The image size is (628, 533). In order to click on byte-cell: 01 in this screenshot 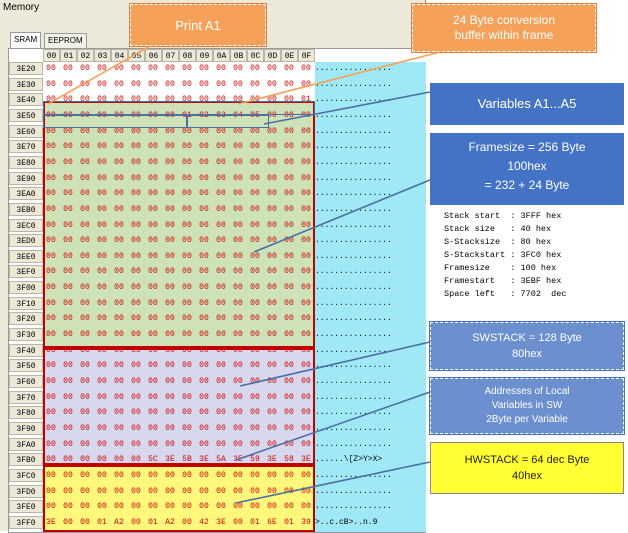, I will do `click(289, 522)`.